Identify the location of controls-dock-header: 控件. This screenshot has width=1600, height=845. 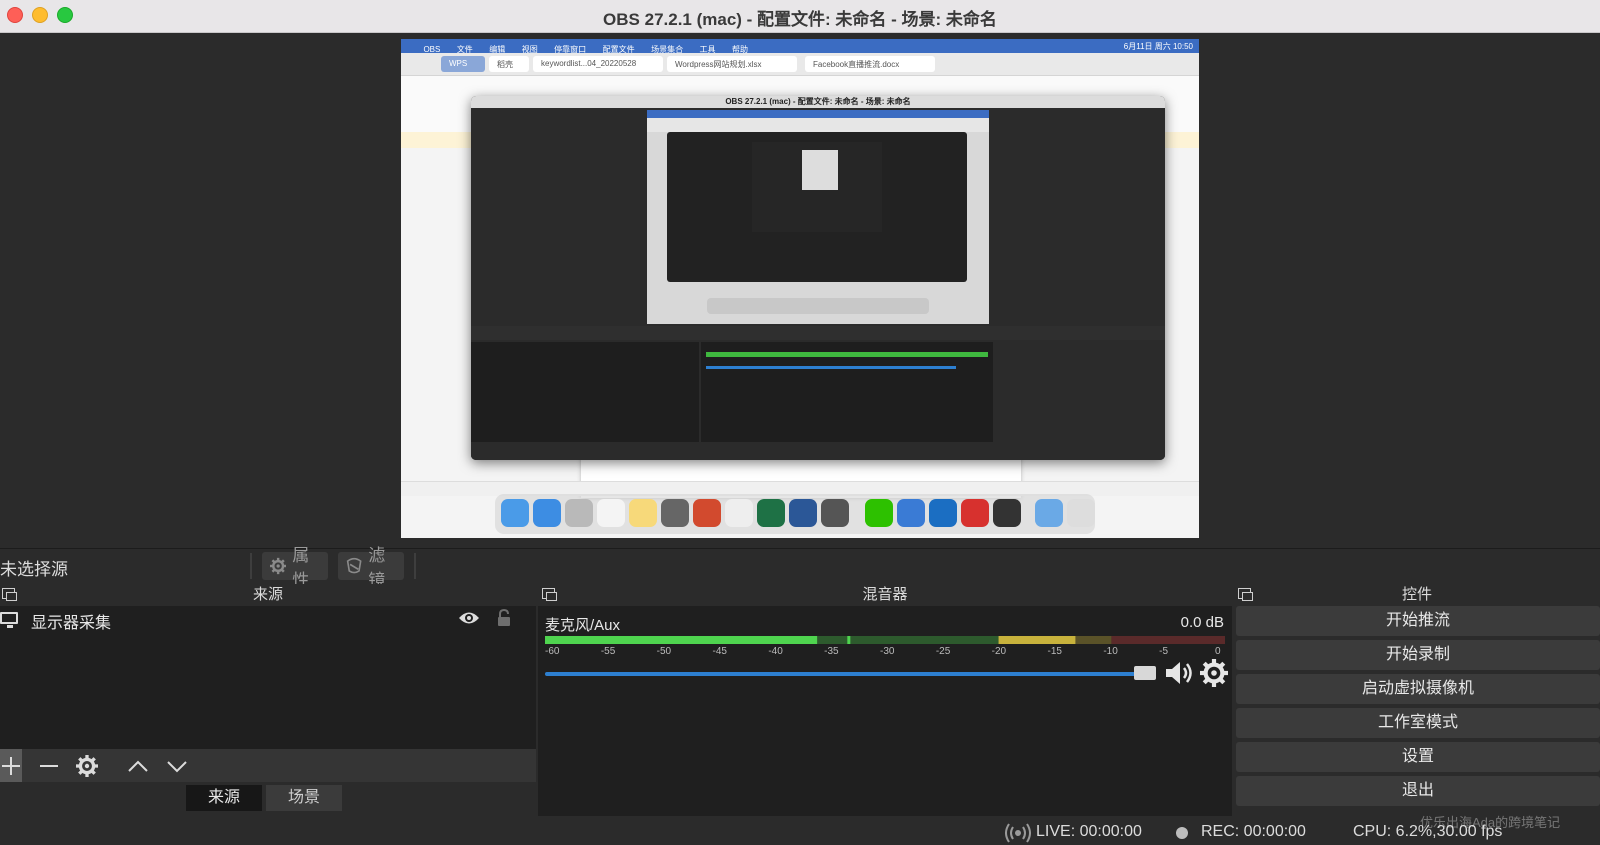
(1417, 595).